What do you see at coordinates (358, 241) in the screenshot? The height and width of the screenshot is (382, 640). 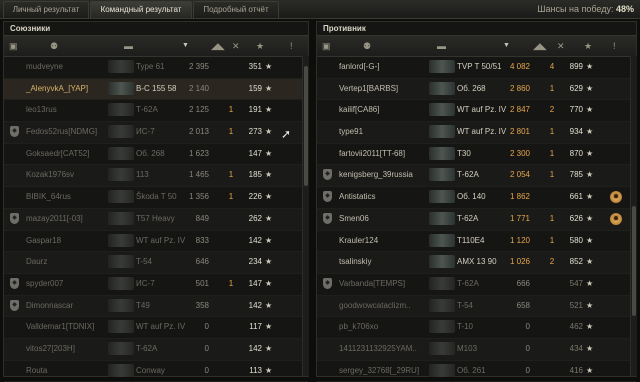 I see `player-name: Krauler124` at bounding box center [358, 241].